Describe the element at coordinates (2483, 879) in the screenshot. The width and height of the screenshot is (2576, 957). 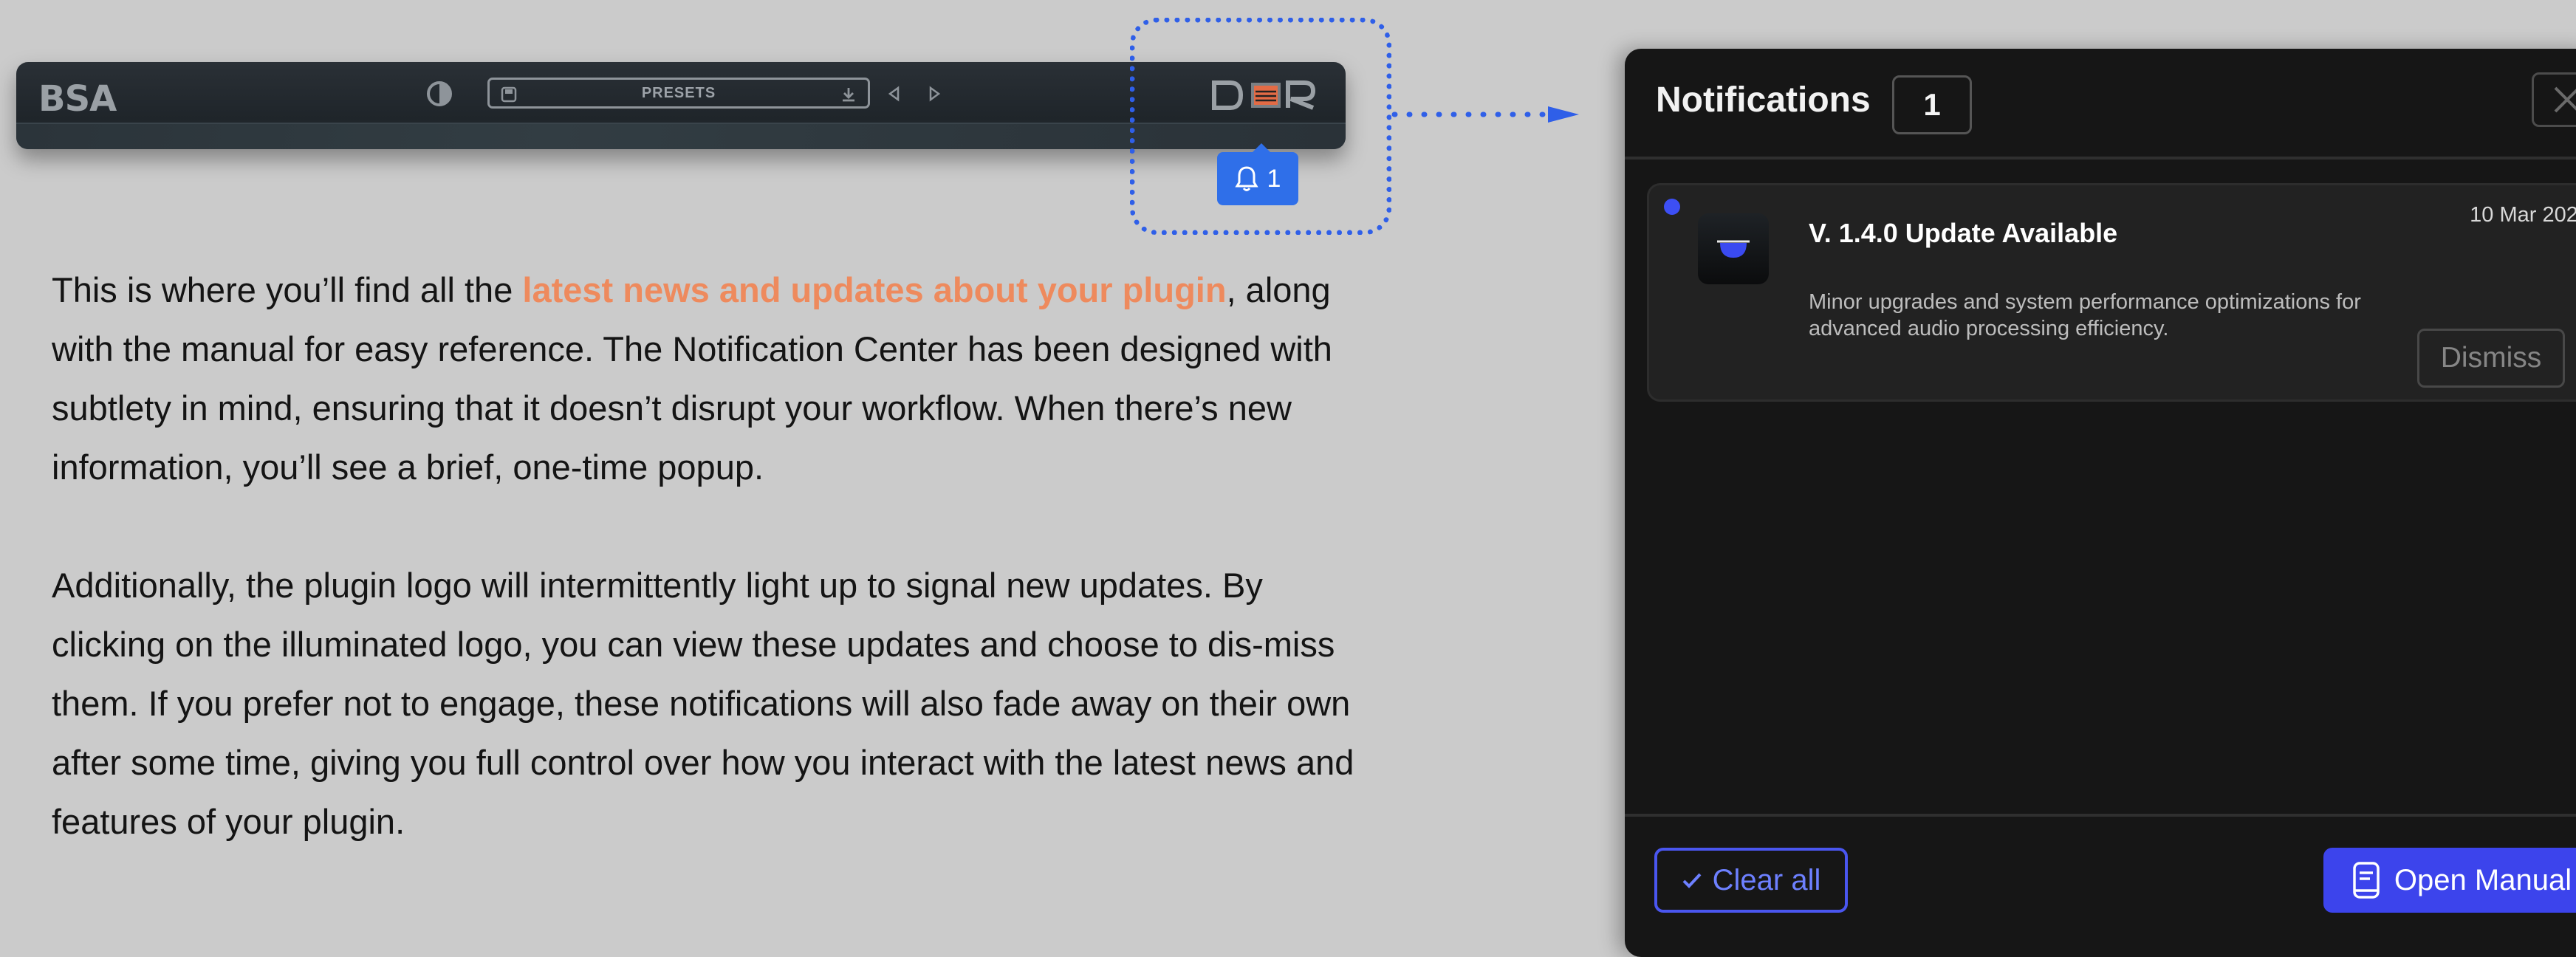
I see `open-manual-label: Open Manual` at that location.